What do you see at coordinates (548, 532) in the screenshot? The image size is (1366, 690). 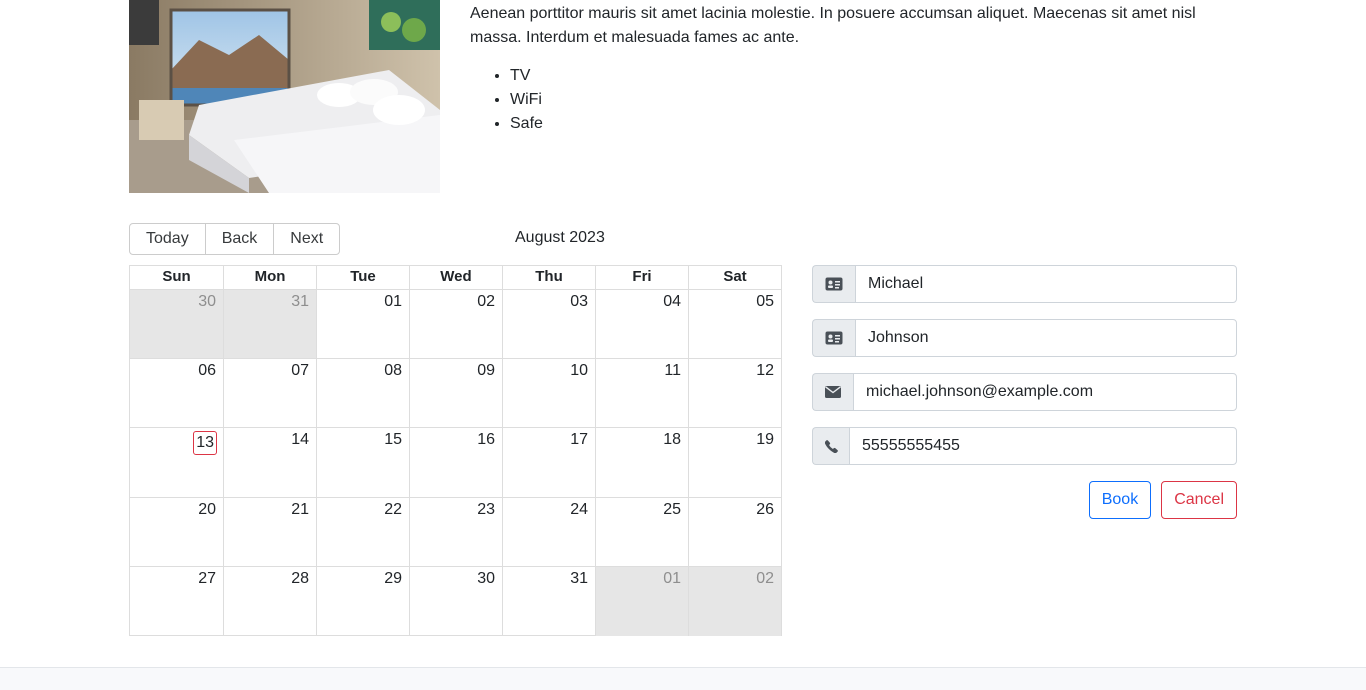 I see `calendar-day: 24` at bounding box center [548, 532].